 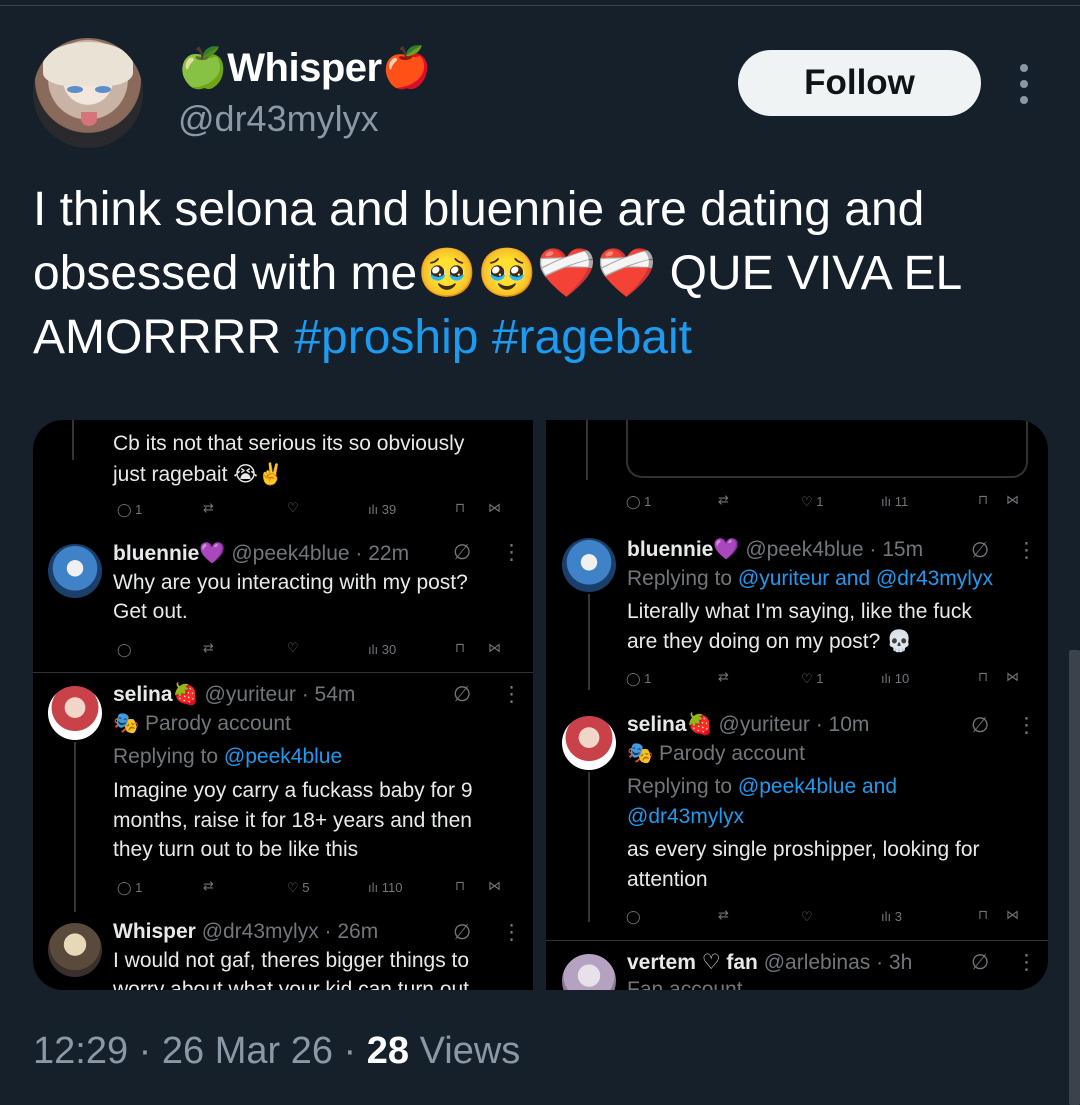 I want to click on reply-text: months, raise it for 18+ years and then, so click(x=292, y=820).